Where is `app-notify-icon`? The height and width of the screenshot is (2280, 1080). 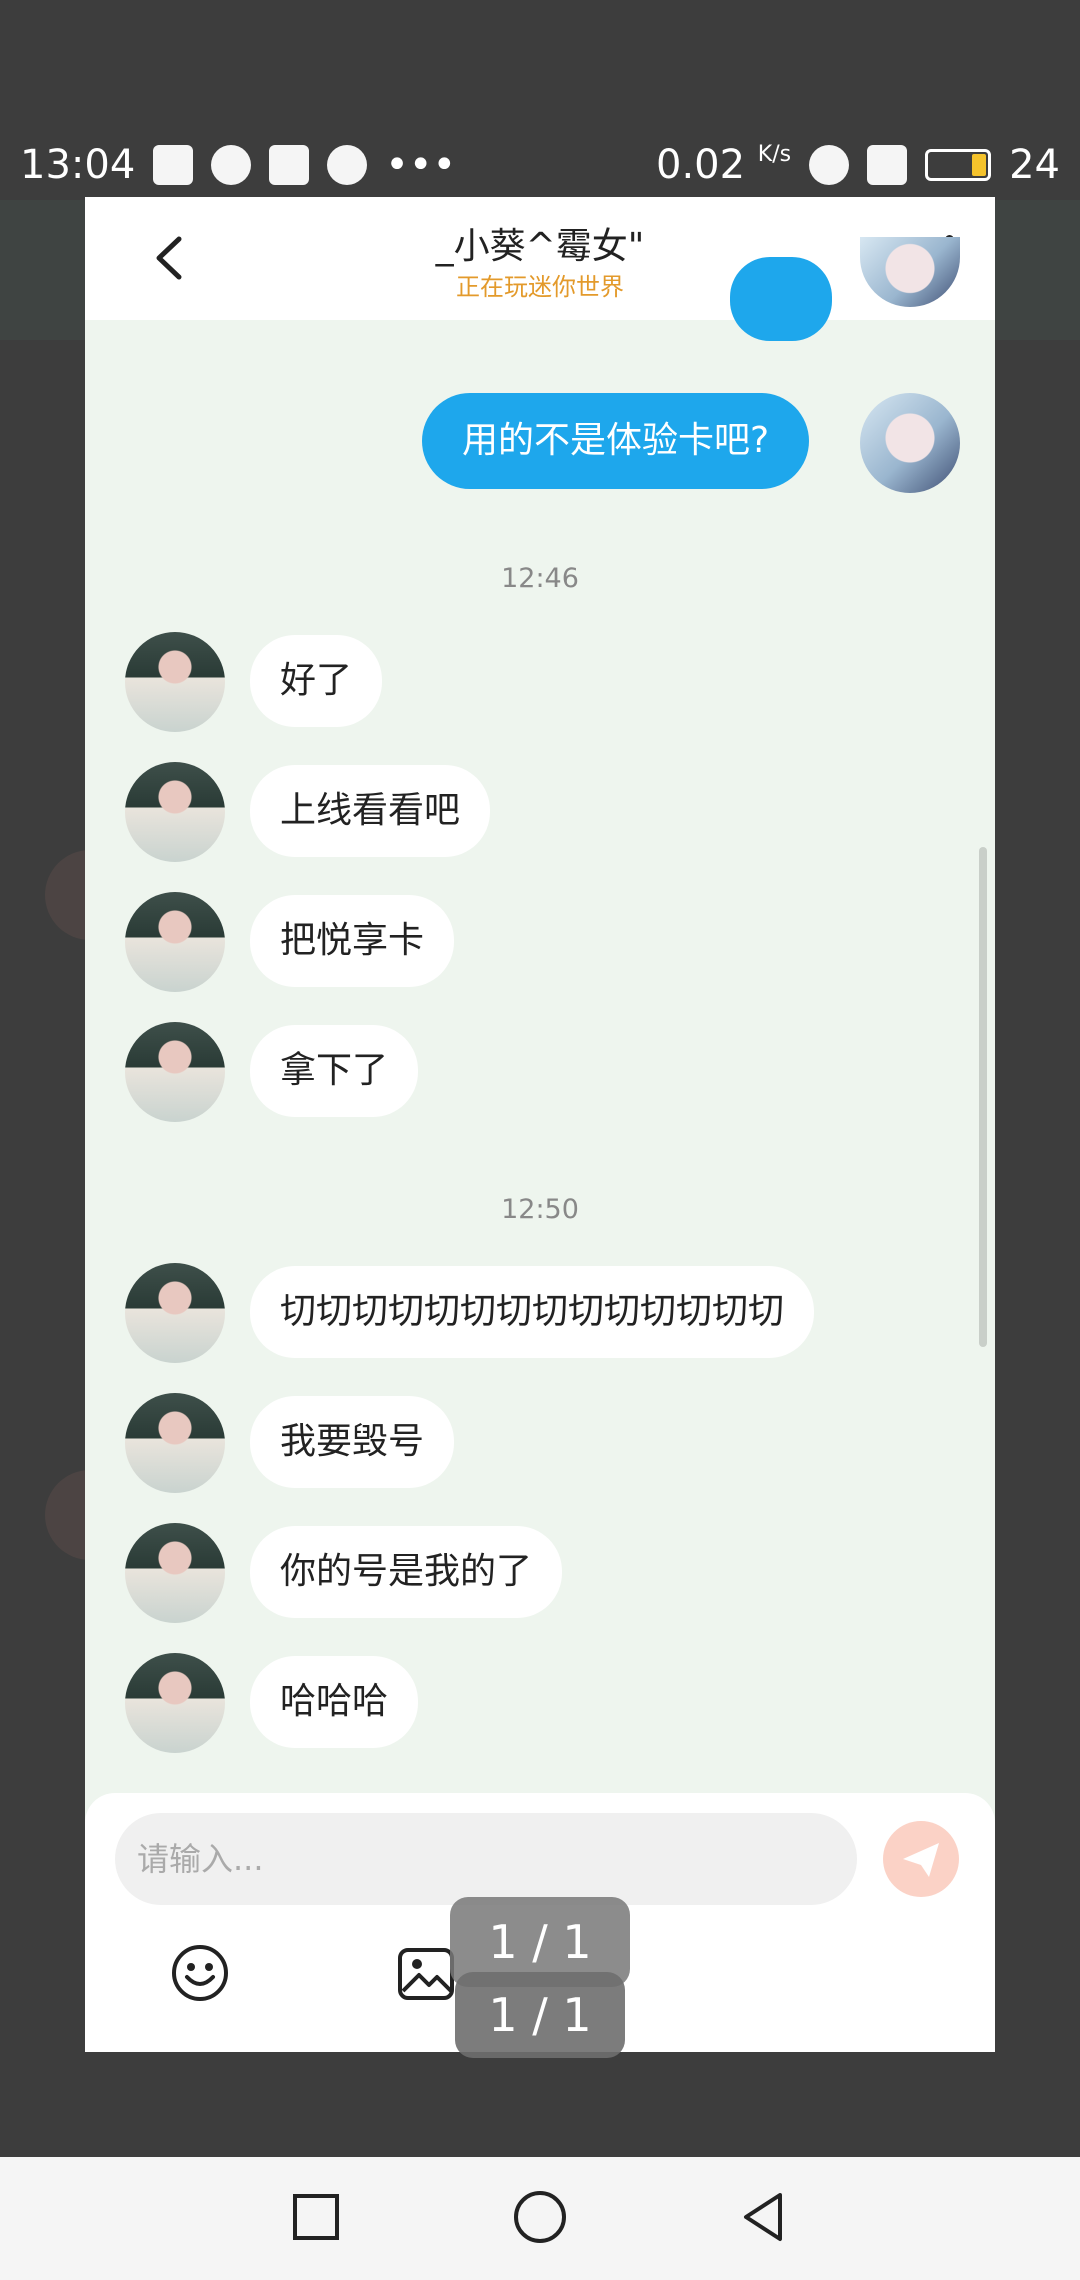 app-notify-icon is located at coordinates (347, 165).